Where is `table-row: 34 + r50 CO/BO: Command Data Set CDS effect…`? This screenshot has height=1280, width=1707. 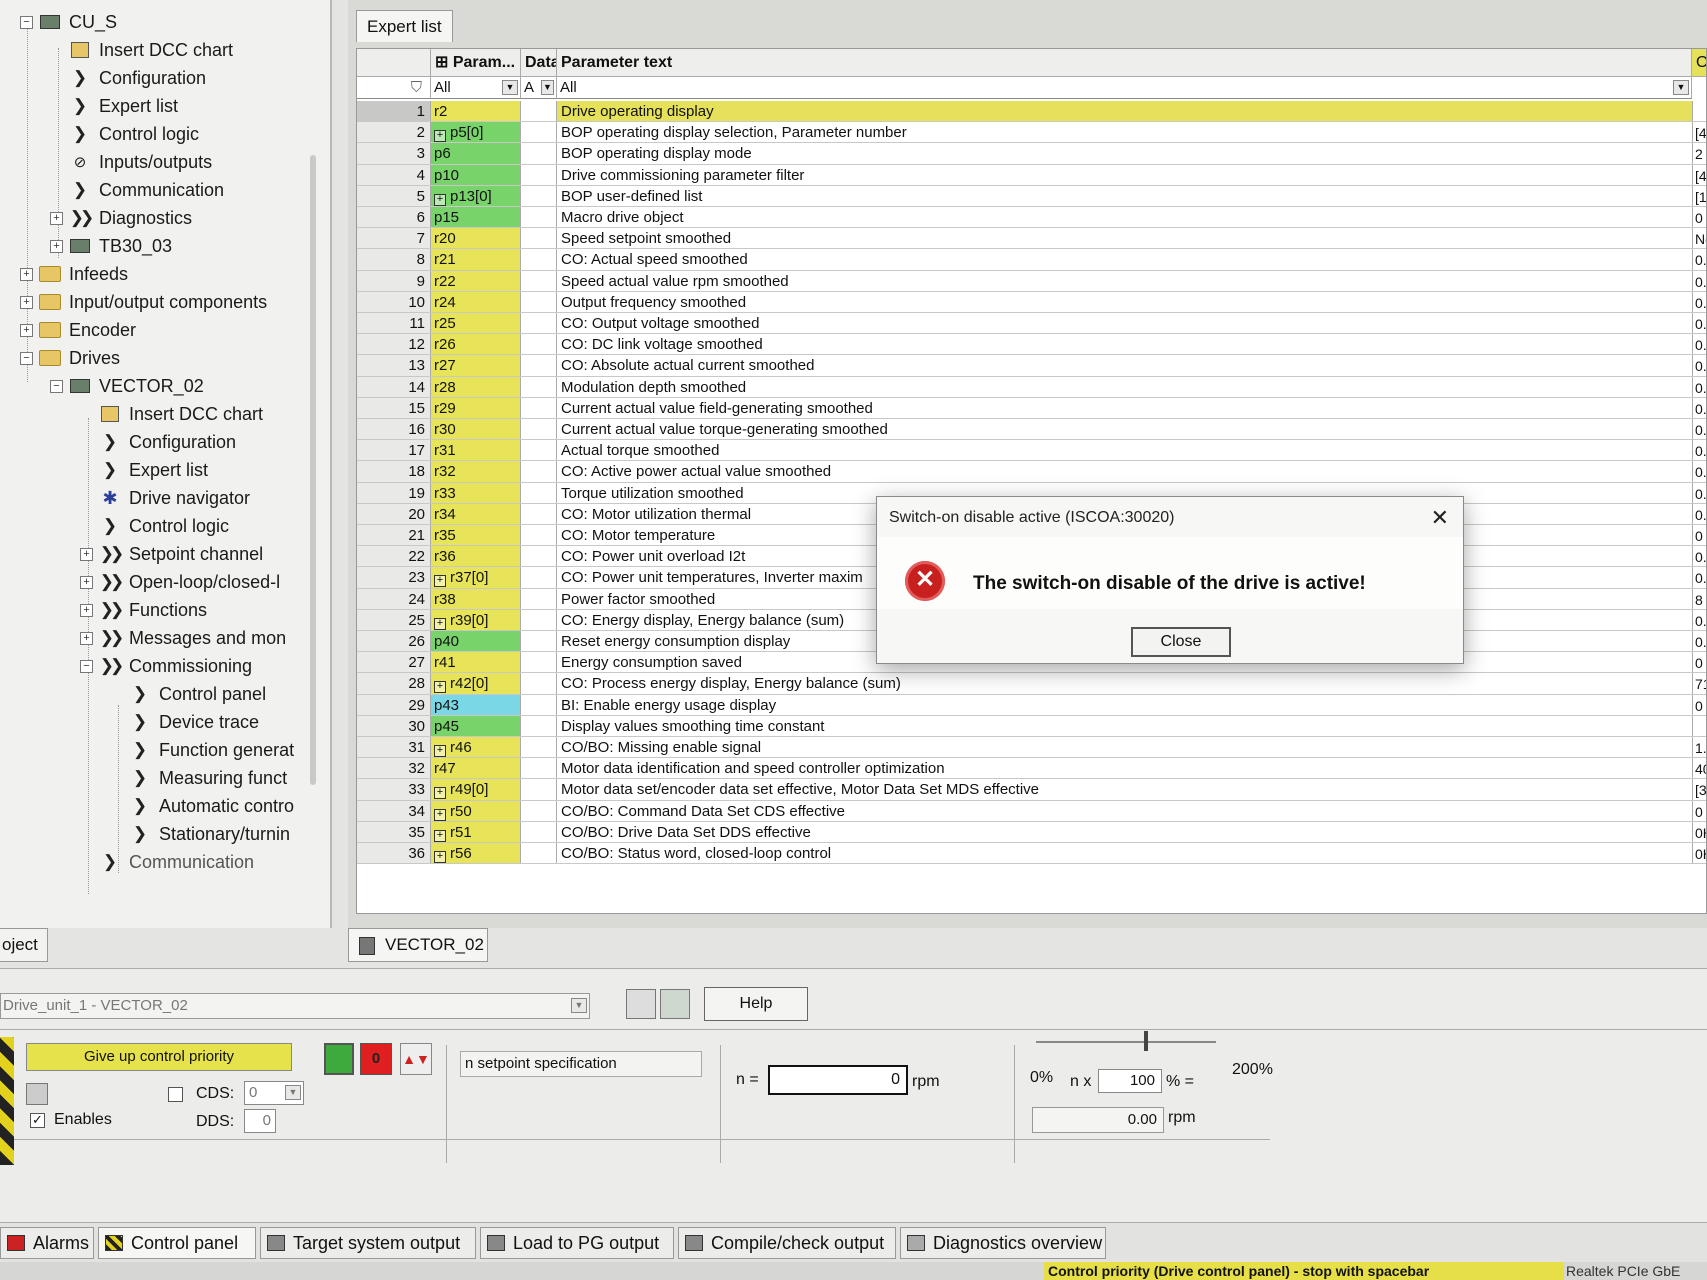 table-row: 34 + r50 CO/BO: Command Data Set CDS effect… is located at coordinates (1031, 811).